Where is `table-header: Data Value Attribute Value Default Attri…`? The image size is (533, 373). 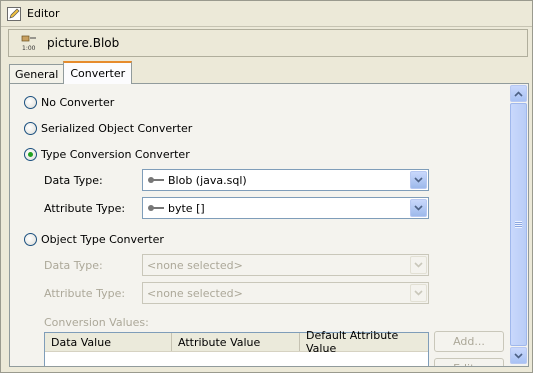
table-header: Data Value Attribute Value Default Attri… is located at coordinates (236, 342).